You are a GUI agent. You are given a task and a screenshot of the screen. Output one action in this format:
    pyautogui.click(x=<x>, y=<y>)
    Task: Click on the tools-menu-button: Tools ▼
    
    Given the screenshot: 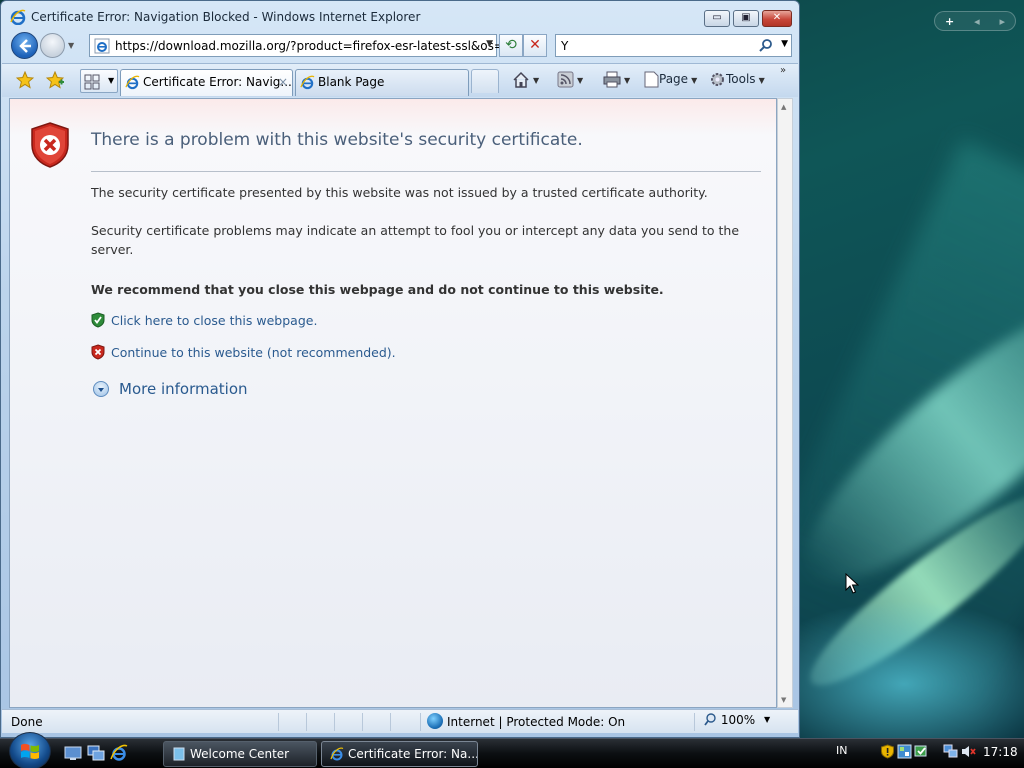 What is the action you would take?
    pyautogui.click(x=737, y=80)
    